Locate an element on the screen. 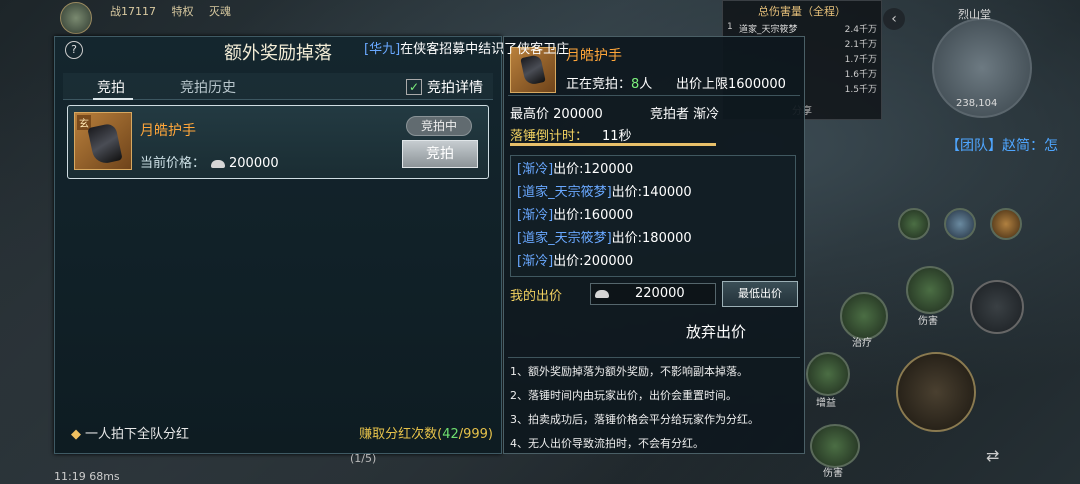  skill-damage-button is located at coordinates (930, 290).